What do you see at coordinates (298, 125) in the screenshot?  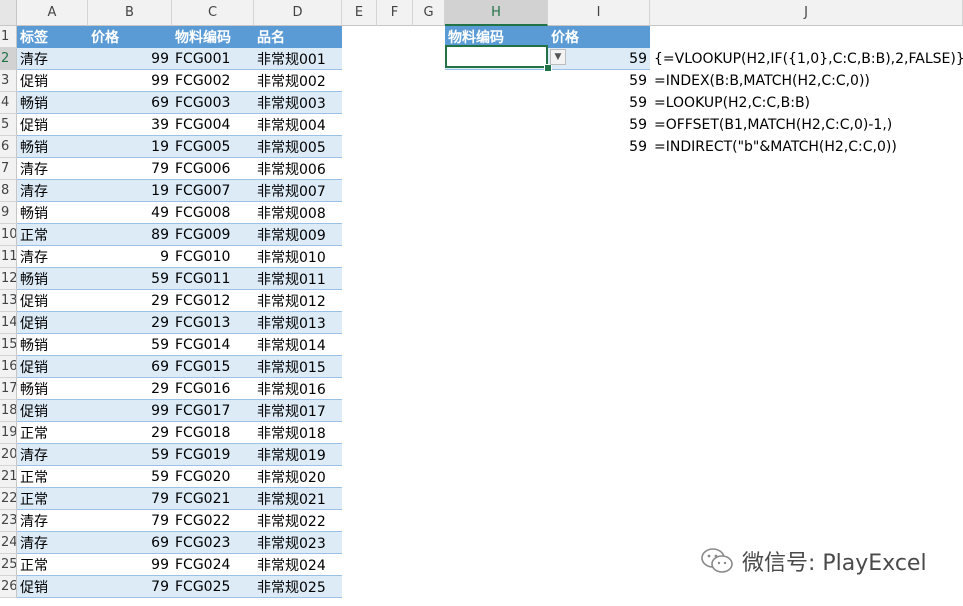 I see `table-cell: 非常规004` at bounding box center [298, 125].